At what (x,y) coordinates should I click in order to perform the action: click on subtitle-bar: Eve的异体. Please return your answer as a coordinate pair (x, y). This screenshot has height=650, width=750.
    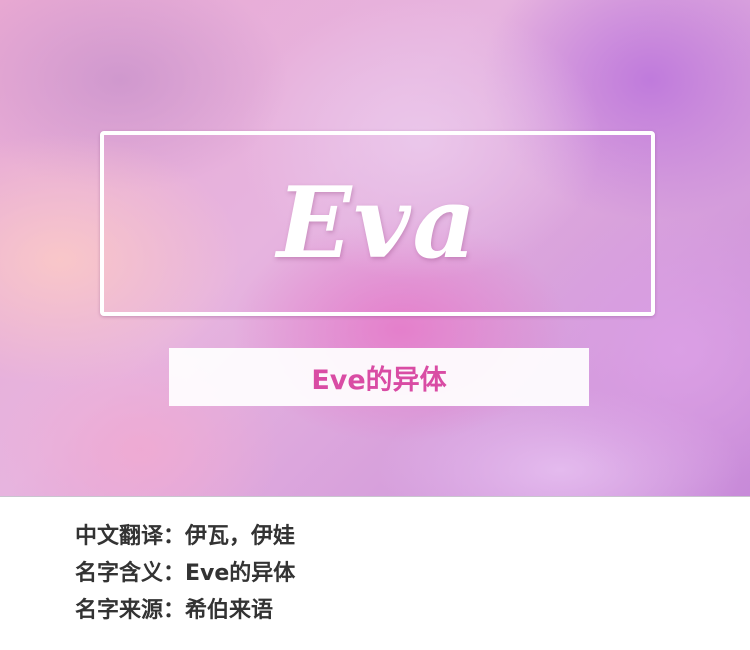
    Looking at the image, I should click on (379, 377).